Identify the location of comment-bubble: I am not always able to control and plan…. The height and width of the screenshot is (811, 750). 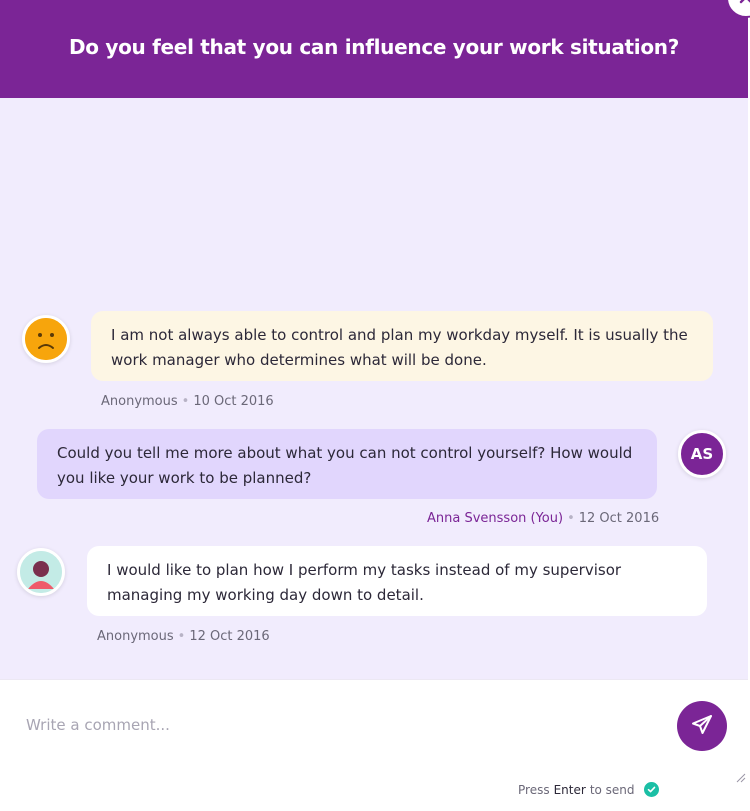
(402, 346).